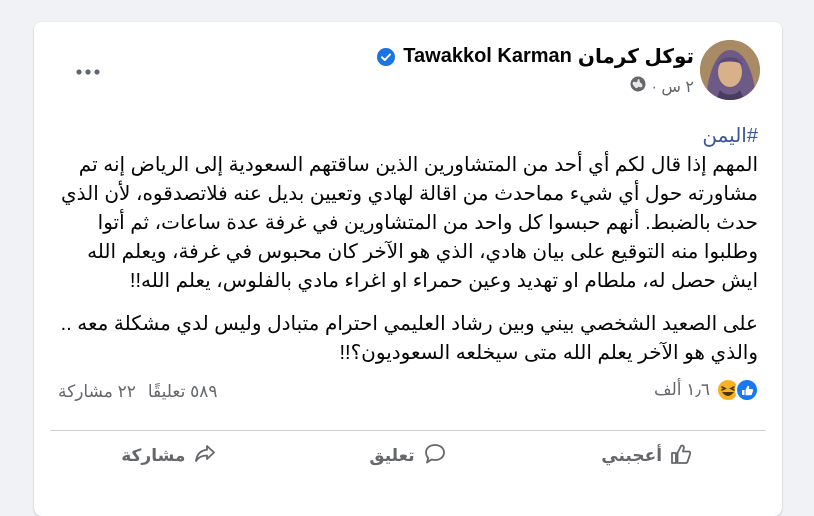 The height and width of the screenshot is (516, 814). I want to click on author-name-latin: Tawakkol Karman, so click(487, 56).